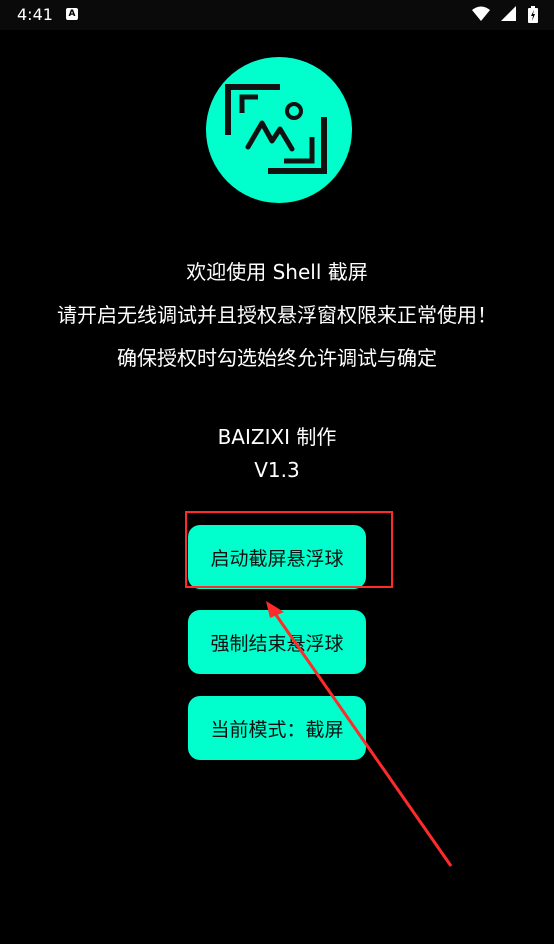  Describe the element at coordinates (277, 557) in the screenshot. I see `start-float-button: 启动截屏悬浮球` at that location.